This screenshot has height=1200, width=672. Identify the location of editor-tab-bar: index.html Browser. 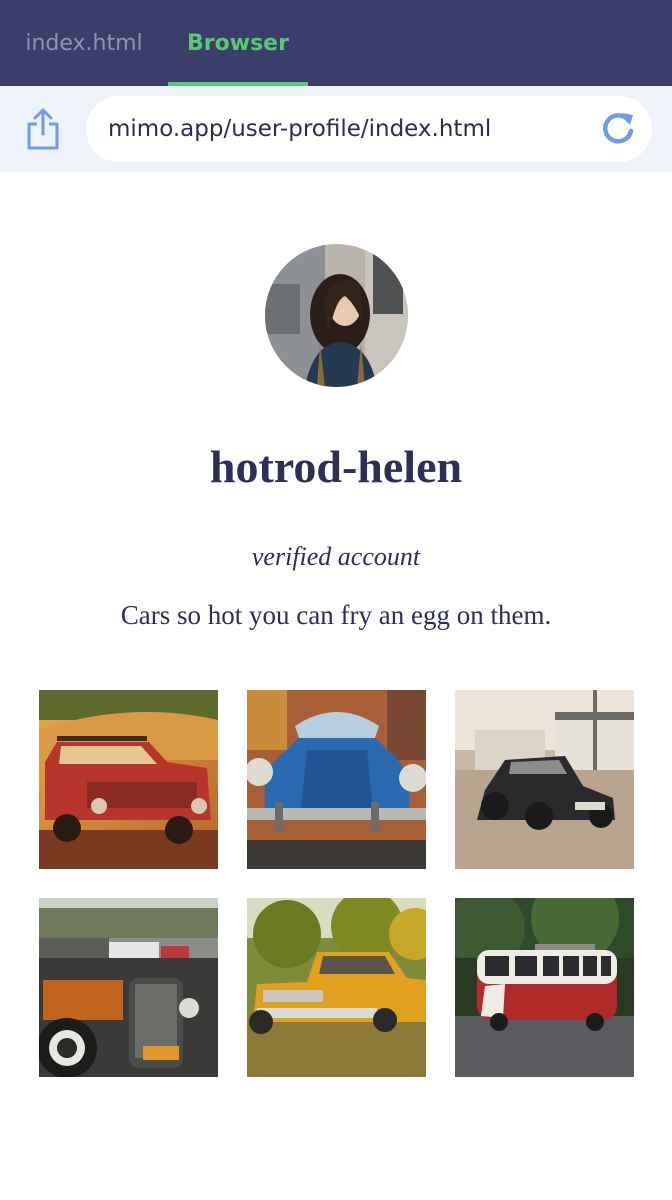
(336, 43).